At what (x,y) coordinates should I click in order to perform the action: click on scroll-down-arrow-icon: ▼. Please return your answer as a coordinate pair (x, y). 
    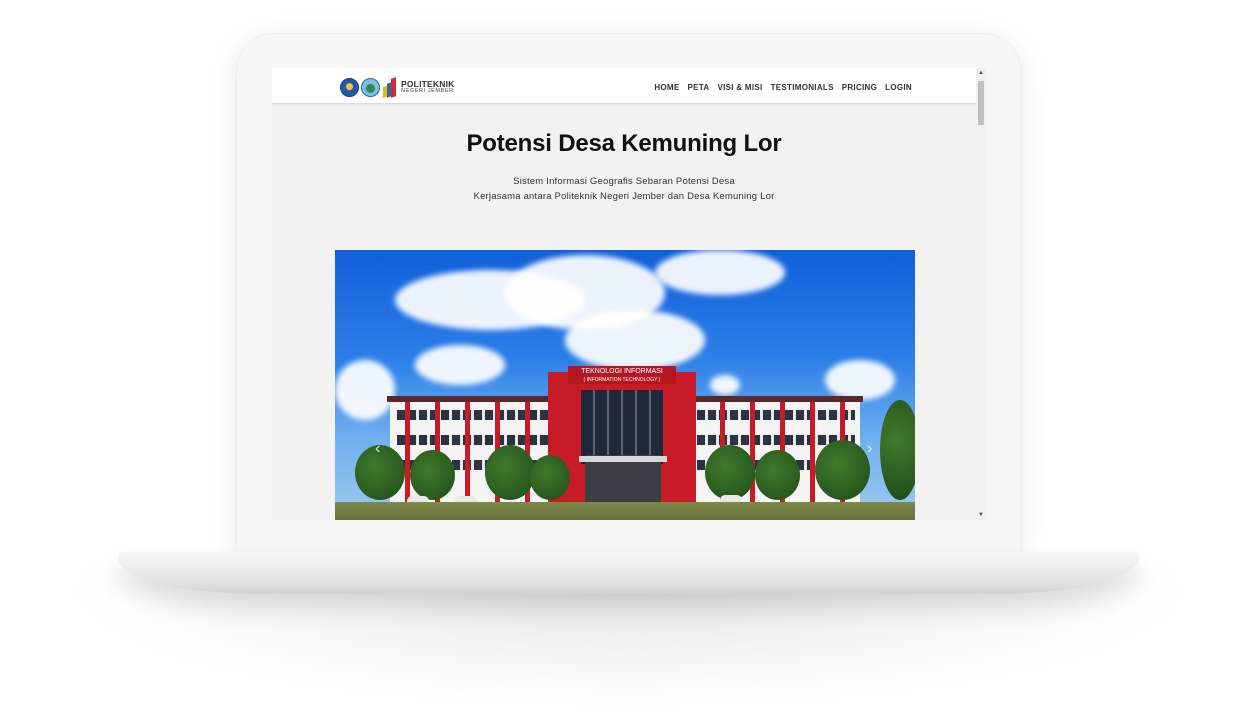
    Looking at the image, I should click on (981, 515).